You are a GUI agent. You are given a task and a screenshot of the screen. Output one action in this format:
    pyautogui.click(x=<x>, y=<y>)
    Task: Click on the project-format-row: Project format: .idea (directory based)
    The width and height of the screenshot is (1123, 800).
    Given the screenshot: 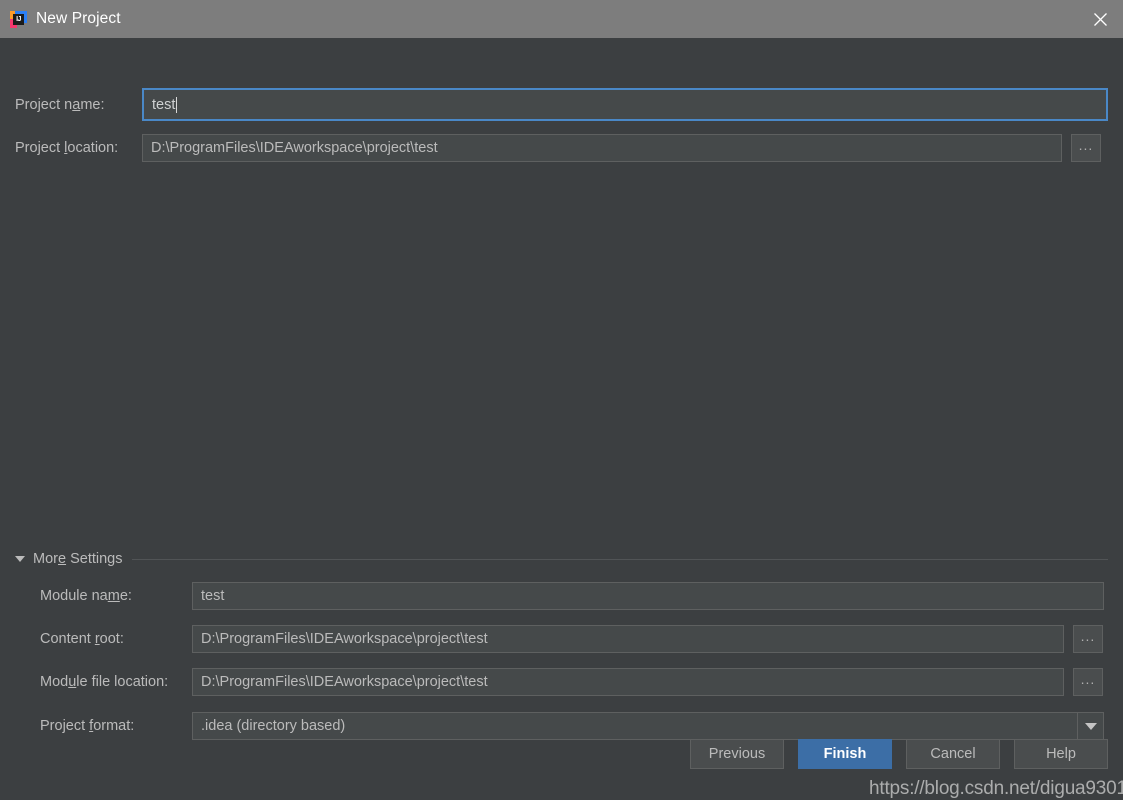 What is the action you would take?
    pyautogui.click(x=574, y=726)
    